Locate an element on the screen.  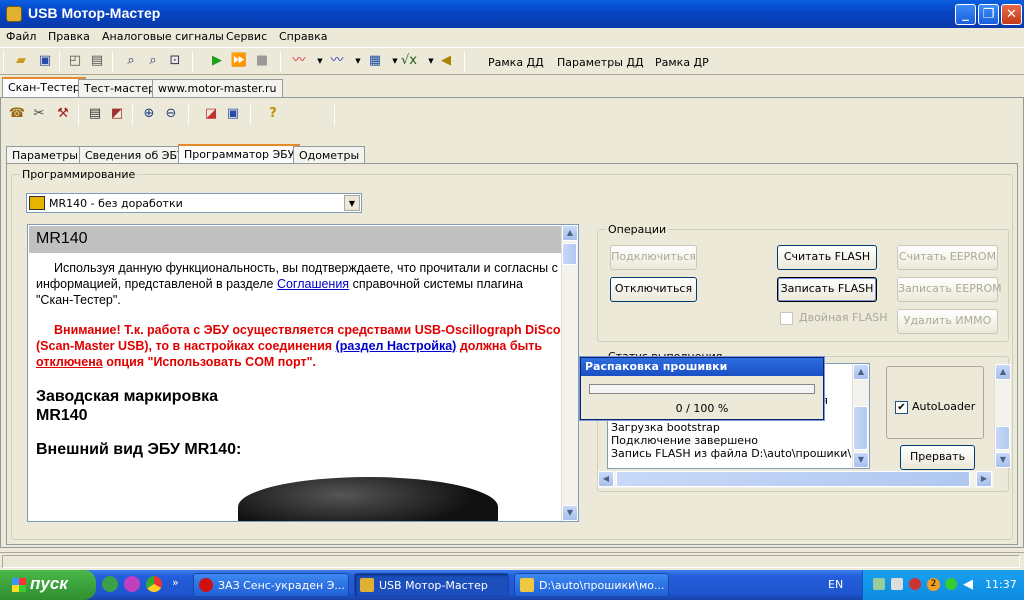
doc-header: MR140 is located at coordinates (295, 239).